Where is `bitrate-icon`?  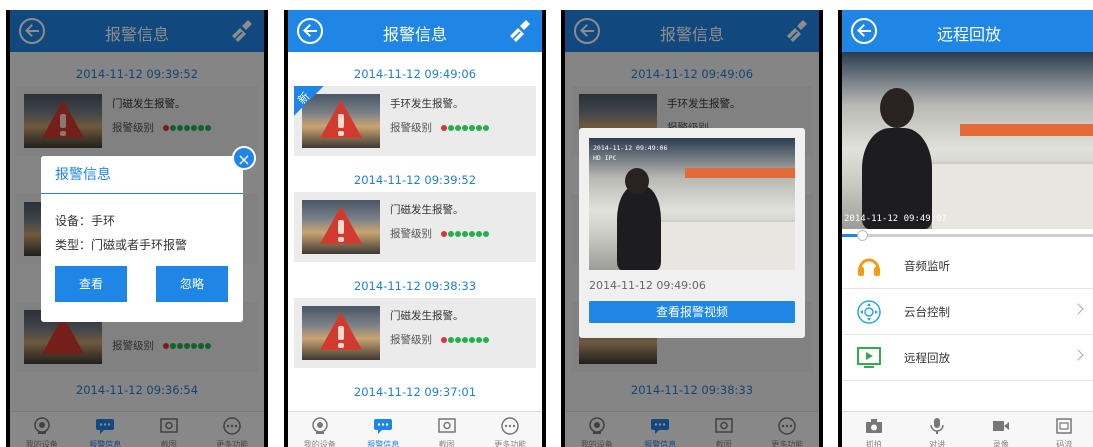
bitrate-icon is located at coordinates (1064, 426).